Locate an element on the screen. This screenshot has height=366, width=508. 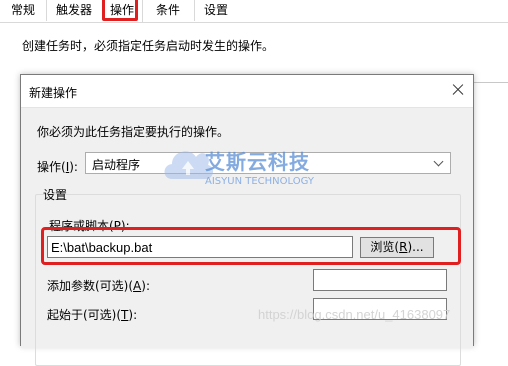
tab-triggers: 触发器 is located at coordinates (74, 10).